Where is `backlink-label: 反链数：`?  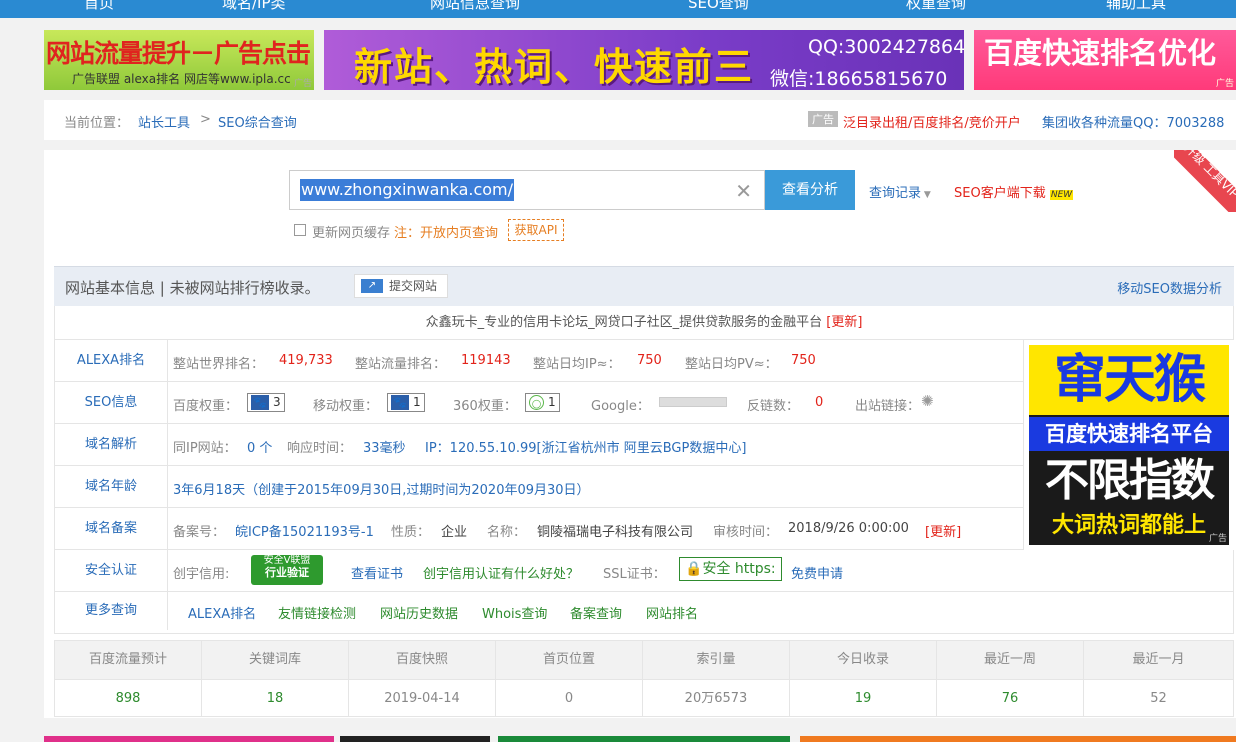
backlink-label: 反链数： is located at coordinates (773, 406).